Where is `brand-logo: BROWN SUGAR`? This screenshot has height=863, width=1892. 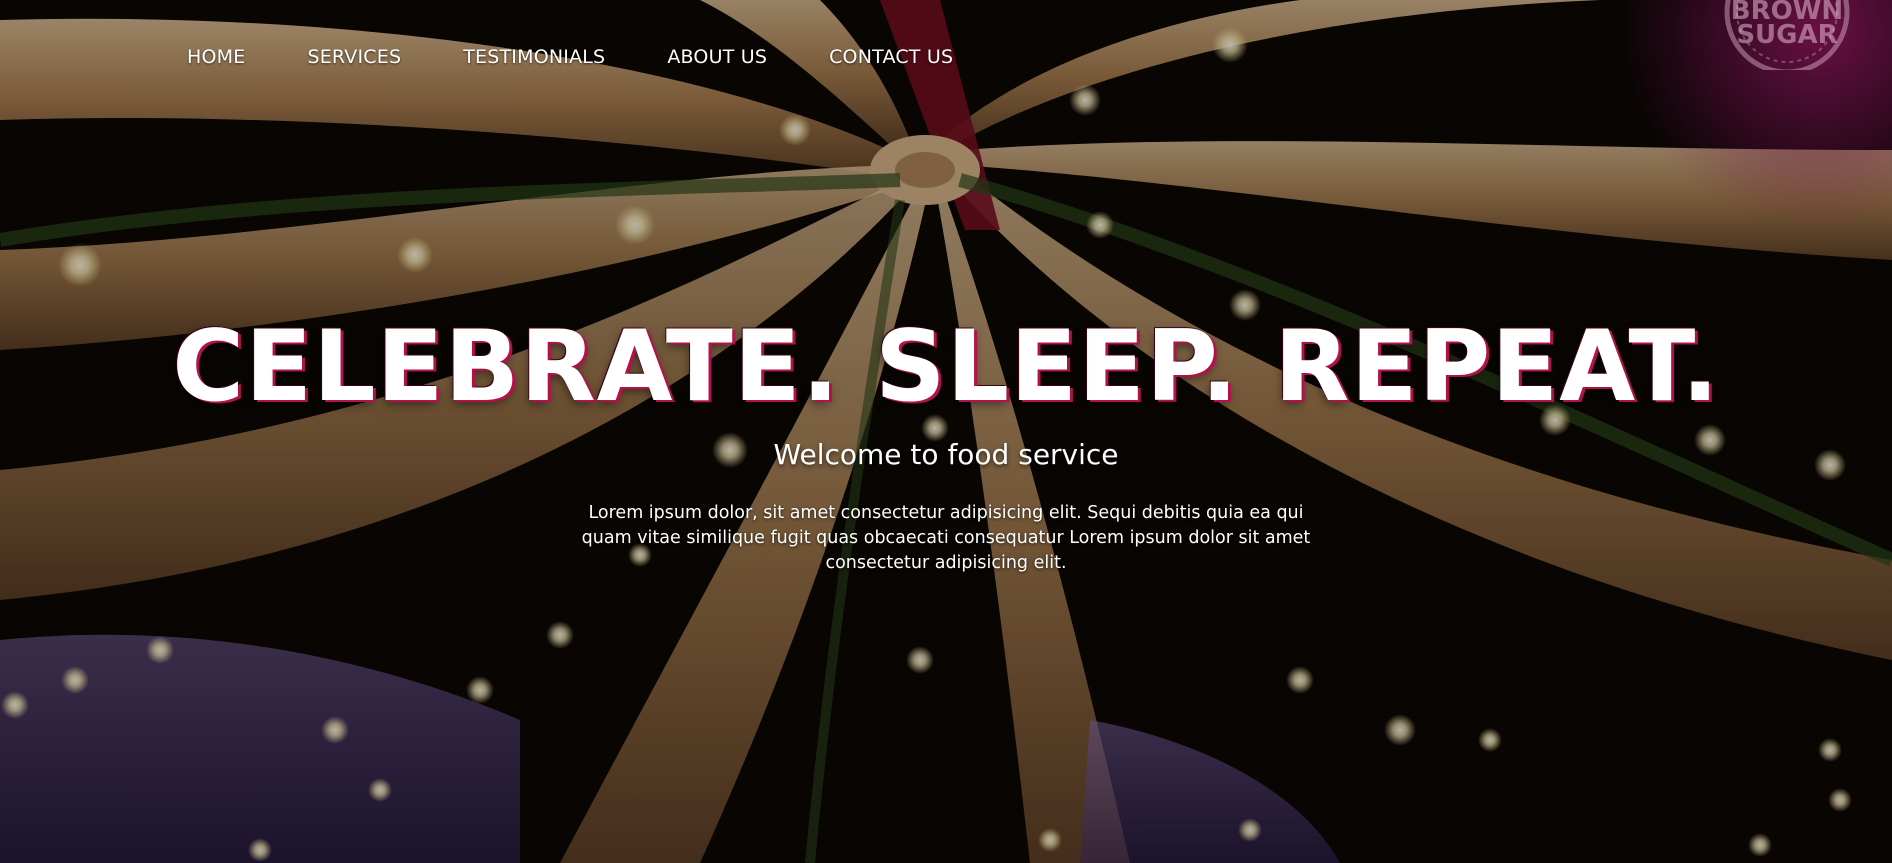
brand-logo: BROWN SUGAR is located at coordinates (1787, 35).